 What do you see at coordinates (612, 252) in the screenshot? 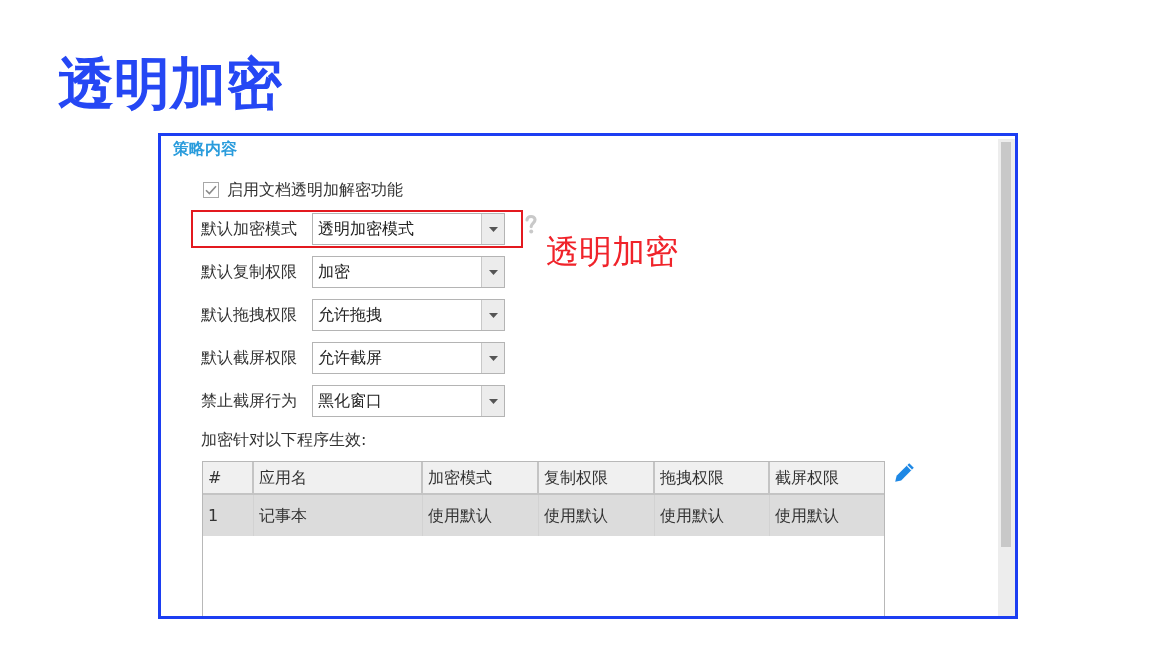
I see `annotation-text: 透明加密` at bounding box center [612, 252].